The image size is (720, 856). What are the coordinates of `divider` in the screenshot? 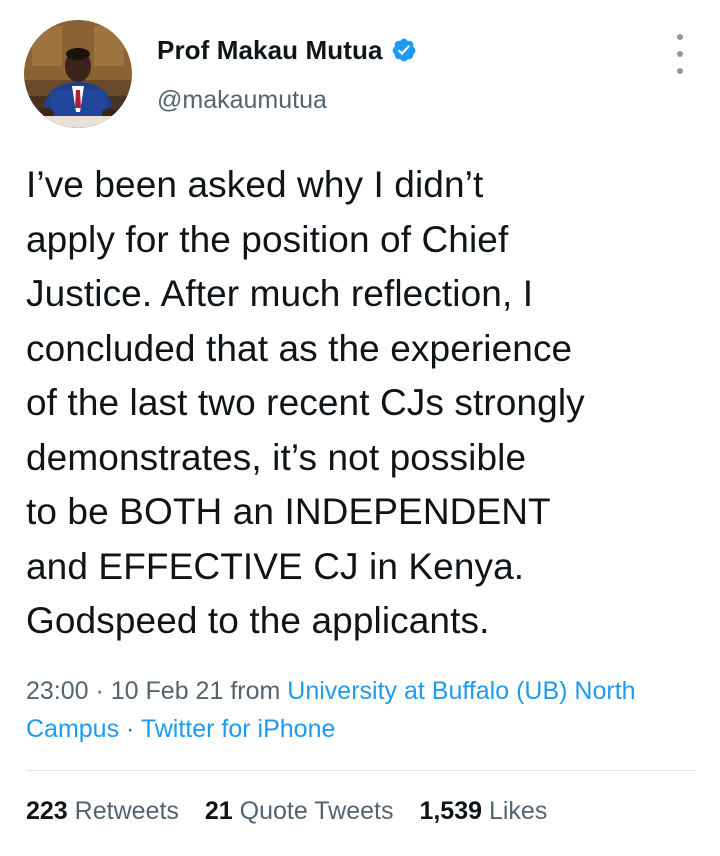 It's located at (361, 770).